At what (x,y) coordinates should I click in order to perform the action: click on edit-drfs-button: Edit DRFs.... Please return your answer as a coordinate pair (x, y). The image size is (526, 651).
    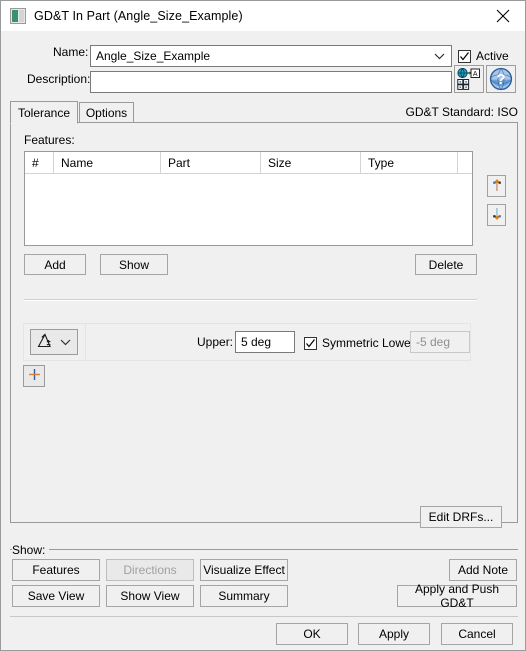
    Looking at the image, I should click on (461, 517).